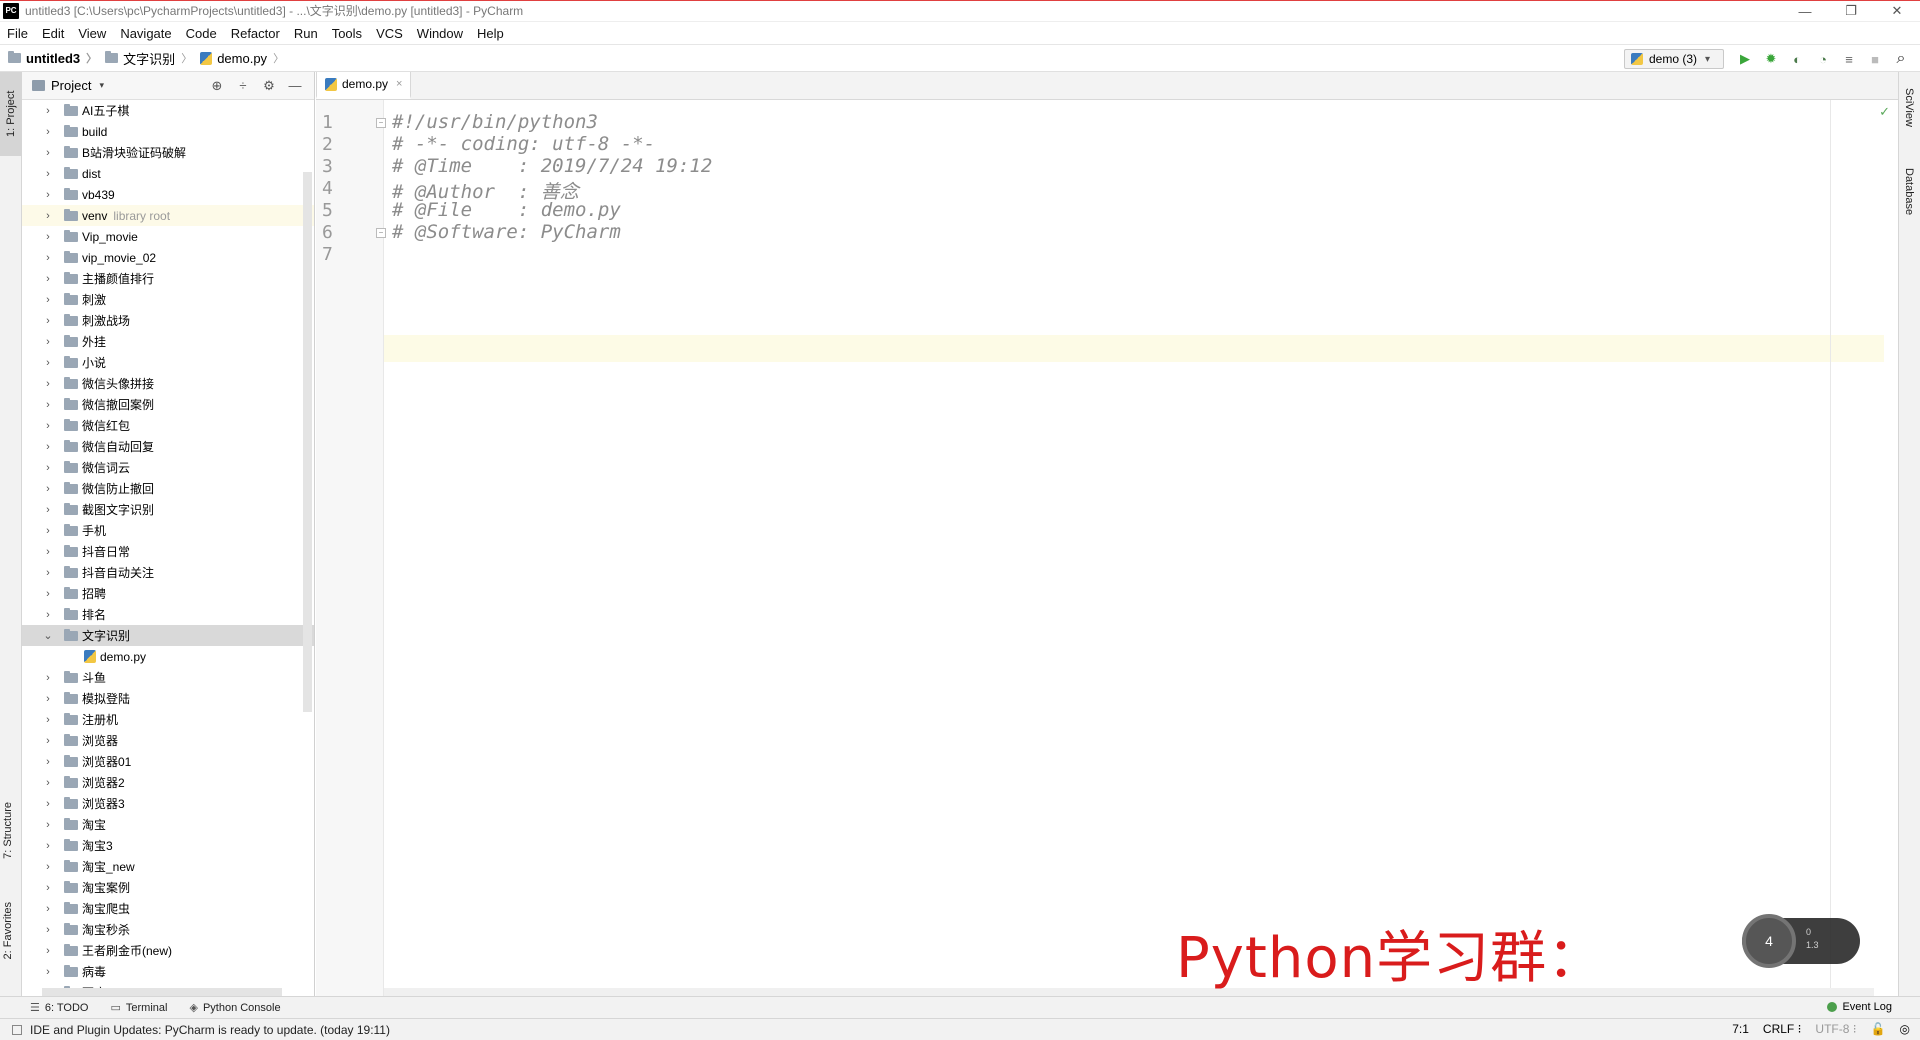 This screenshot has width=1920, height=1040. What do you see at coordinates (1851, 11) in the screenshot?
I see `restore-button: ❐` at bounding box center [1851, 11].